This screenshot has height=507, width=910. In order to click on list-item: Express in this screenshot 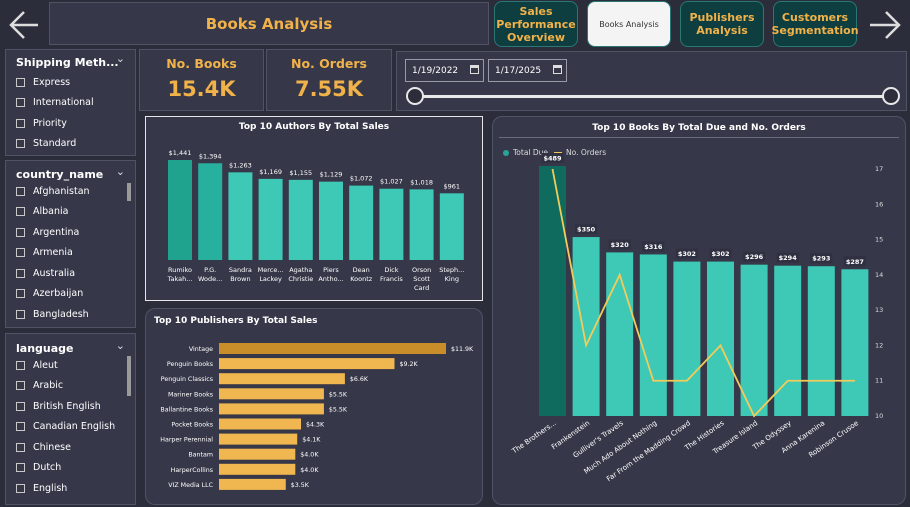, I will do `click(75, 82)`.